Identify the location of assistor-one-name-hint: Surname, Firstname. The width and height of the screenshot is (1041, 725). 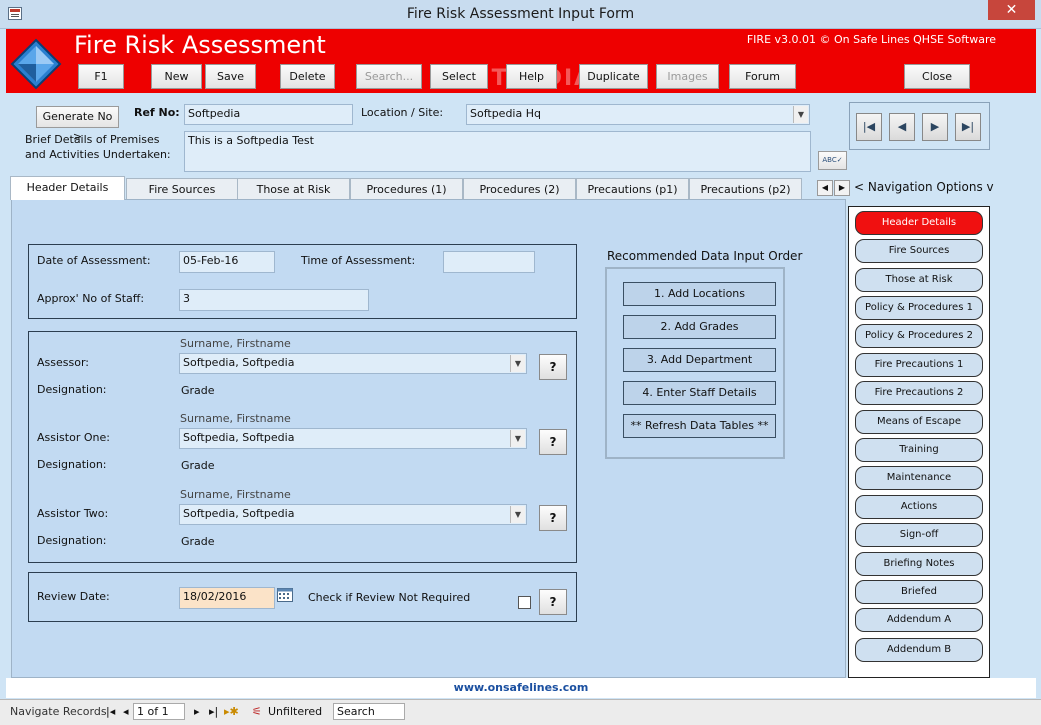
(235, 418).